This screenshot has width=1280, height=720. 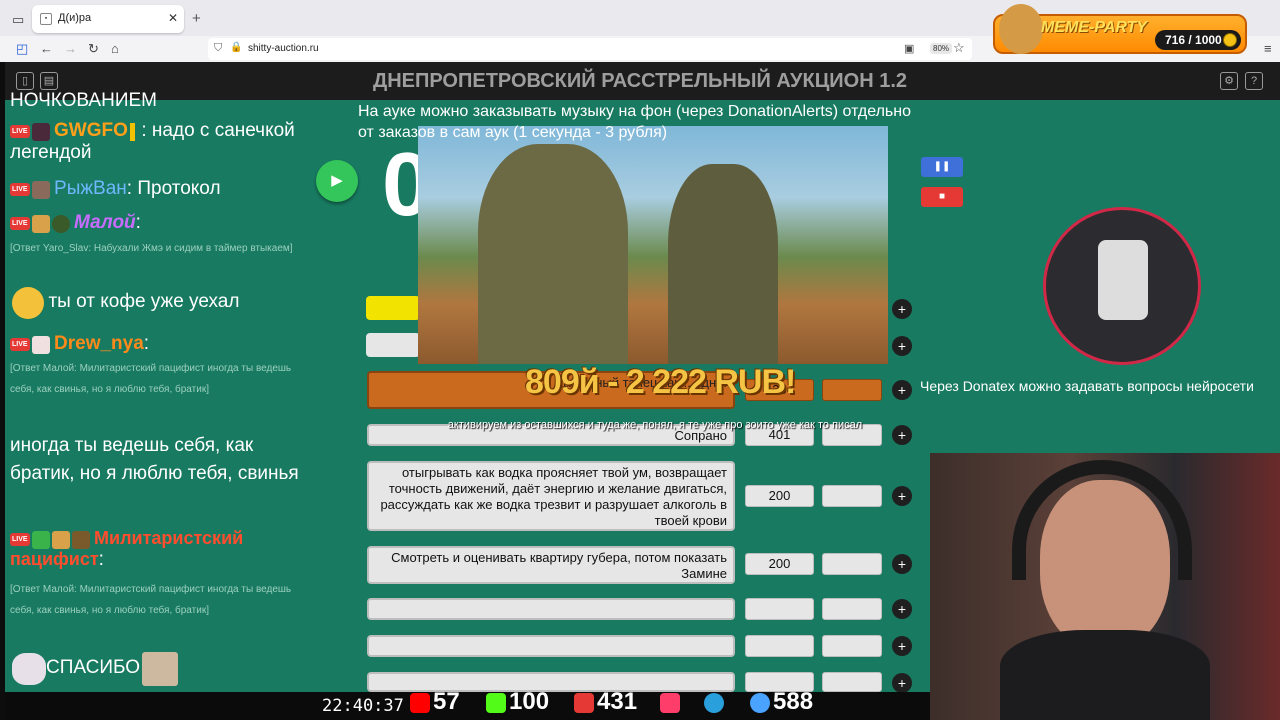 What do you see at coordinates (173, 188) in the screenshot?
I see `chat-text: : Протокол` at bounding box center [173, 188].